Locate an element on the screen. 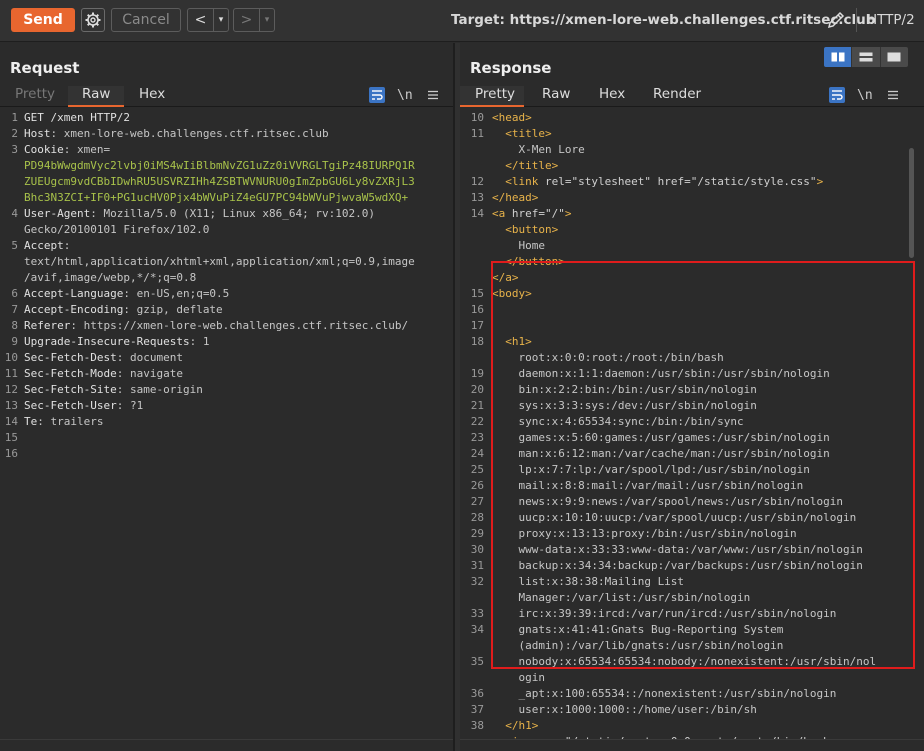  back-button: < is located at coordinates (201, 20).